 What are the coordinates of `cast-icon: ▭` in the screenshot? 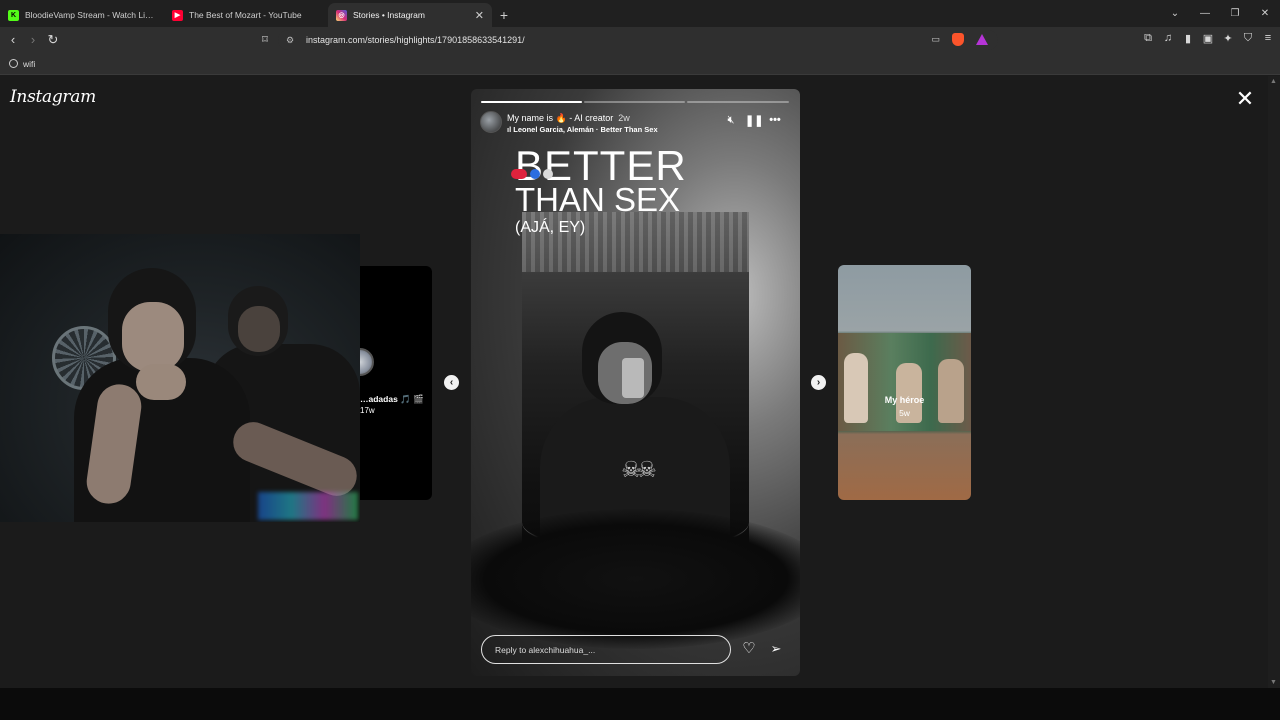 It's located at (935, 39).